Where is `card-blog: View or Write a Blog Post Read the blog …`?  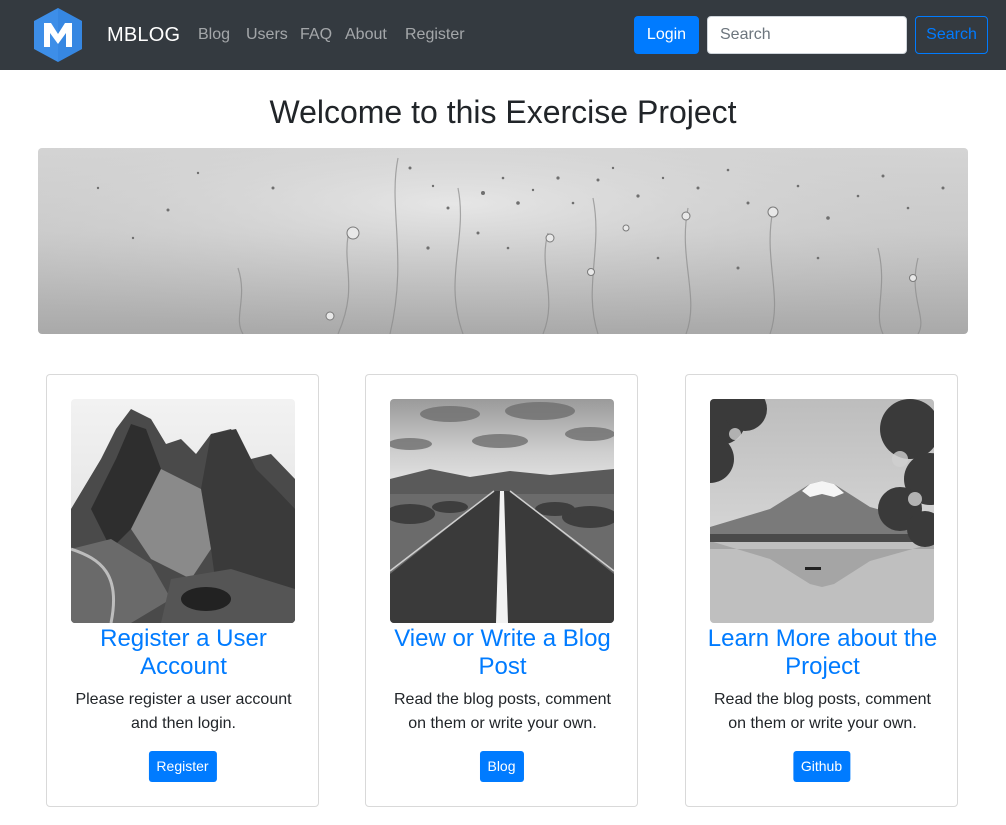
card-blog: View or Write a Blog Post Read the blog … is located at coordinates (501, 590).